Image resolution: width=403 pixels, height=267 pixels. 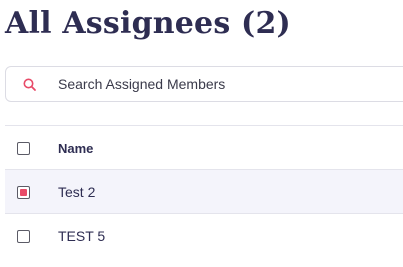 I want to click on search-icon, so click(x=30, y=85).